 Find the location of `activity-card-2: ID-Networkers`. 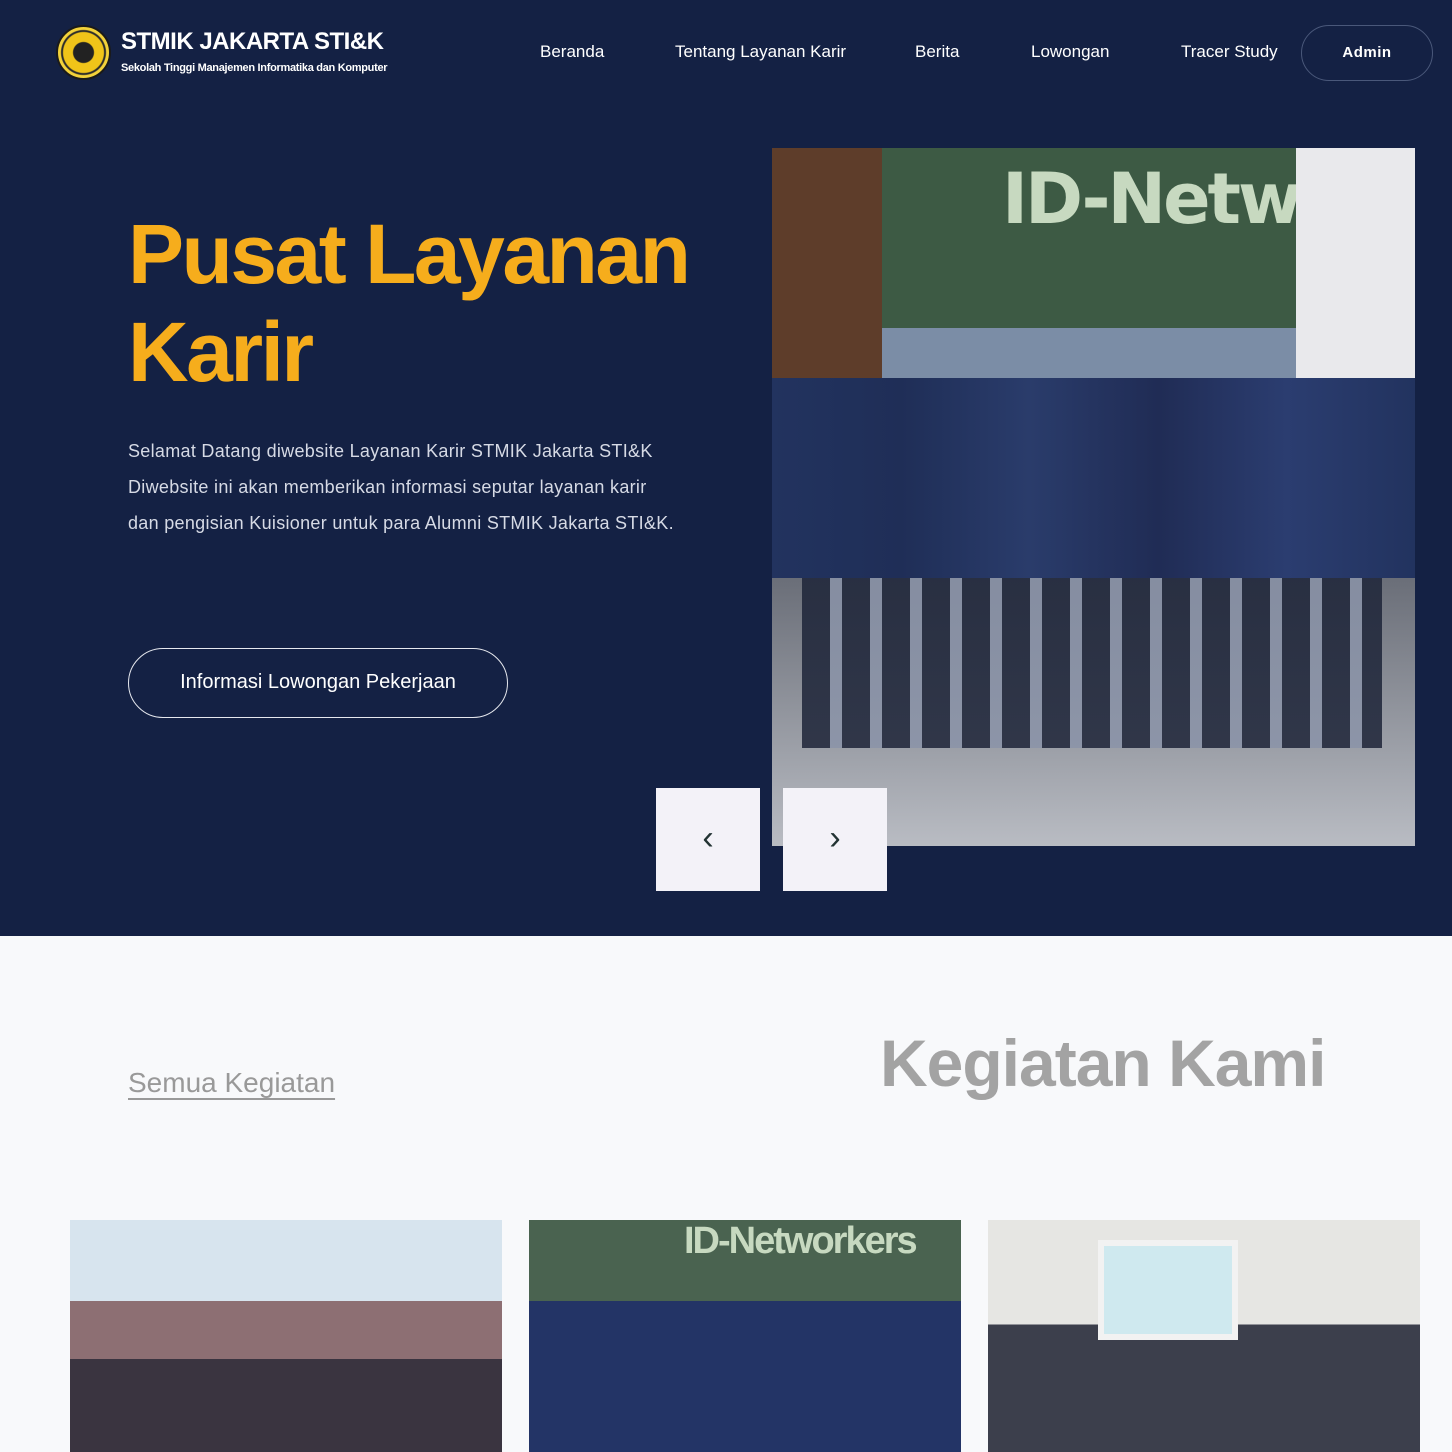

activity-card-2: ID-Networkers is located at coordinates (745, 1336).